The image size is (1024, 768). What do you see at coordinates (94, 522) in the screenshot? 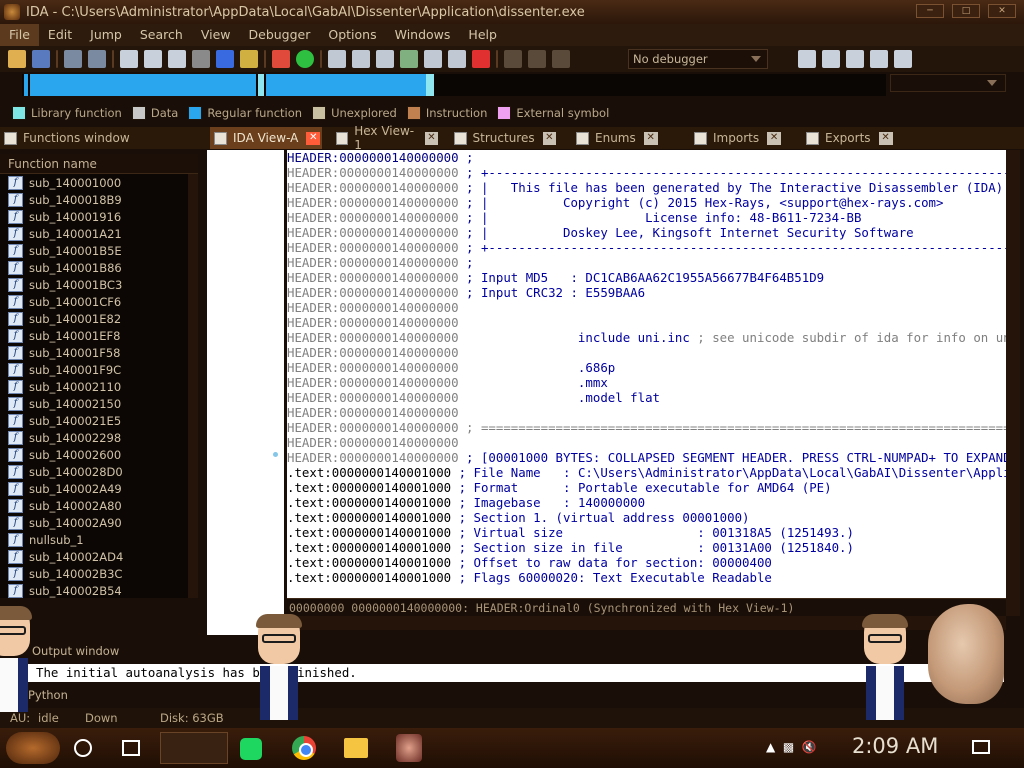
I see `function-row: f sub_140002A90` at bounding box center [94, 522].